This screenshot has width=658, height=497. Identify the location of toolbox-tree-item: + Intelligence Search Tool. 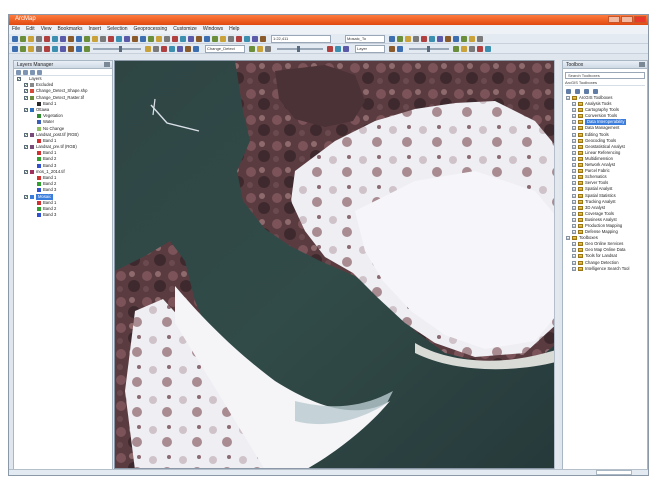
(605, 269).